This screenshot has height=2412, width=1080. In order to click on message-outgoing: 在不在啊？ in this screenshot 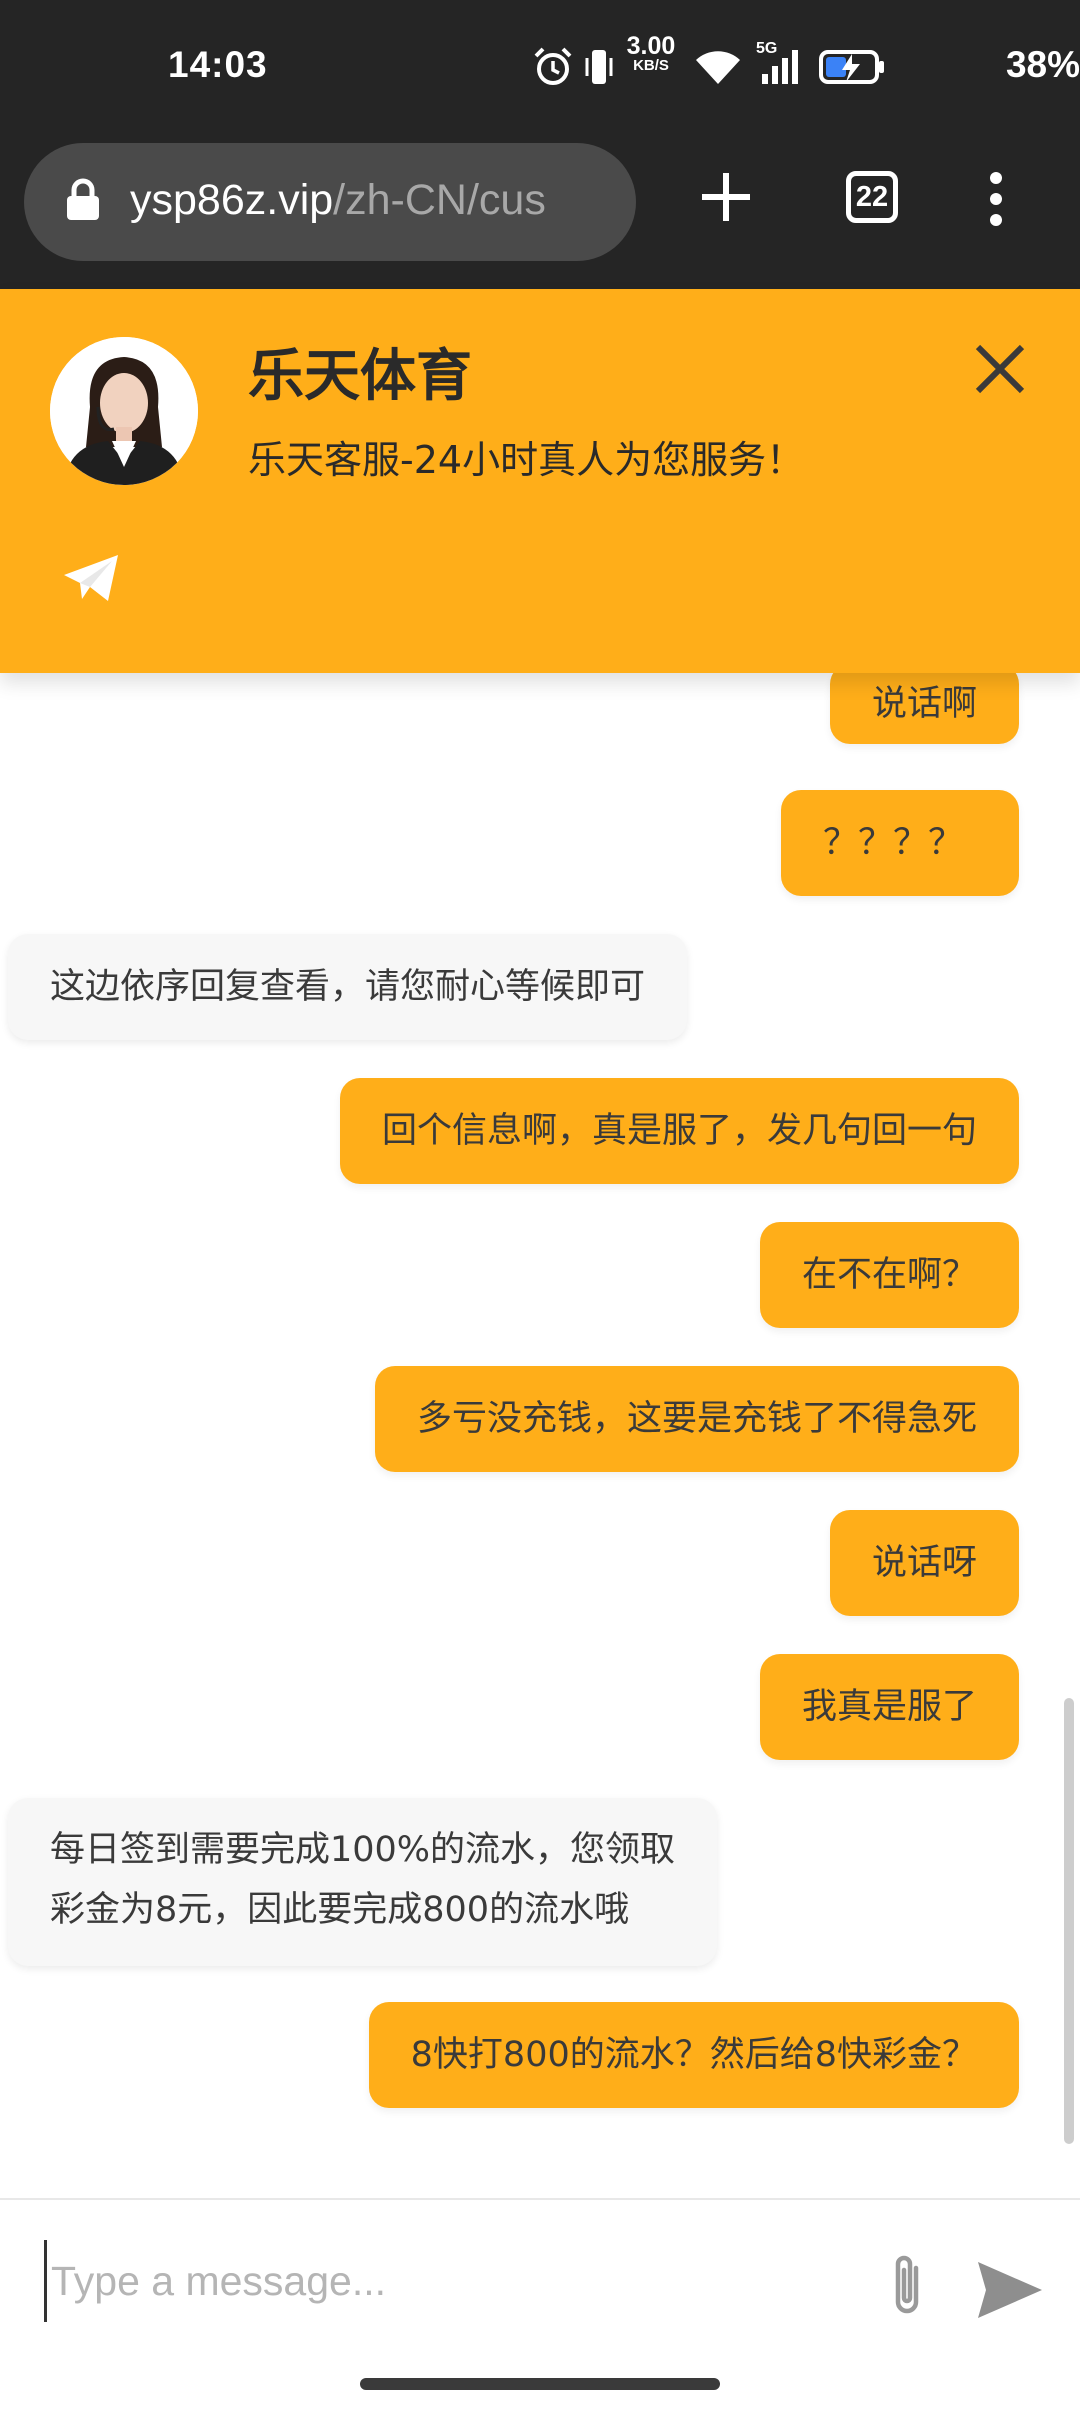, I will do `click(889, 1275)`.